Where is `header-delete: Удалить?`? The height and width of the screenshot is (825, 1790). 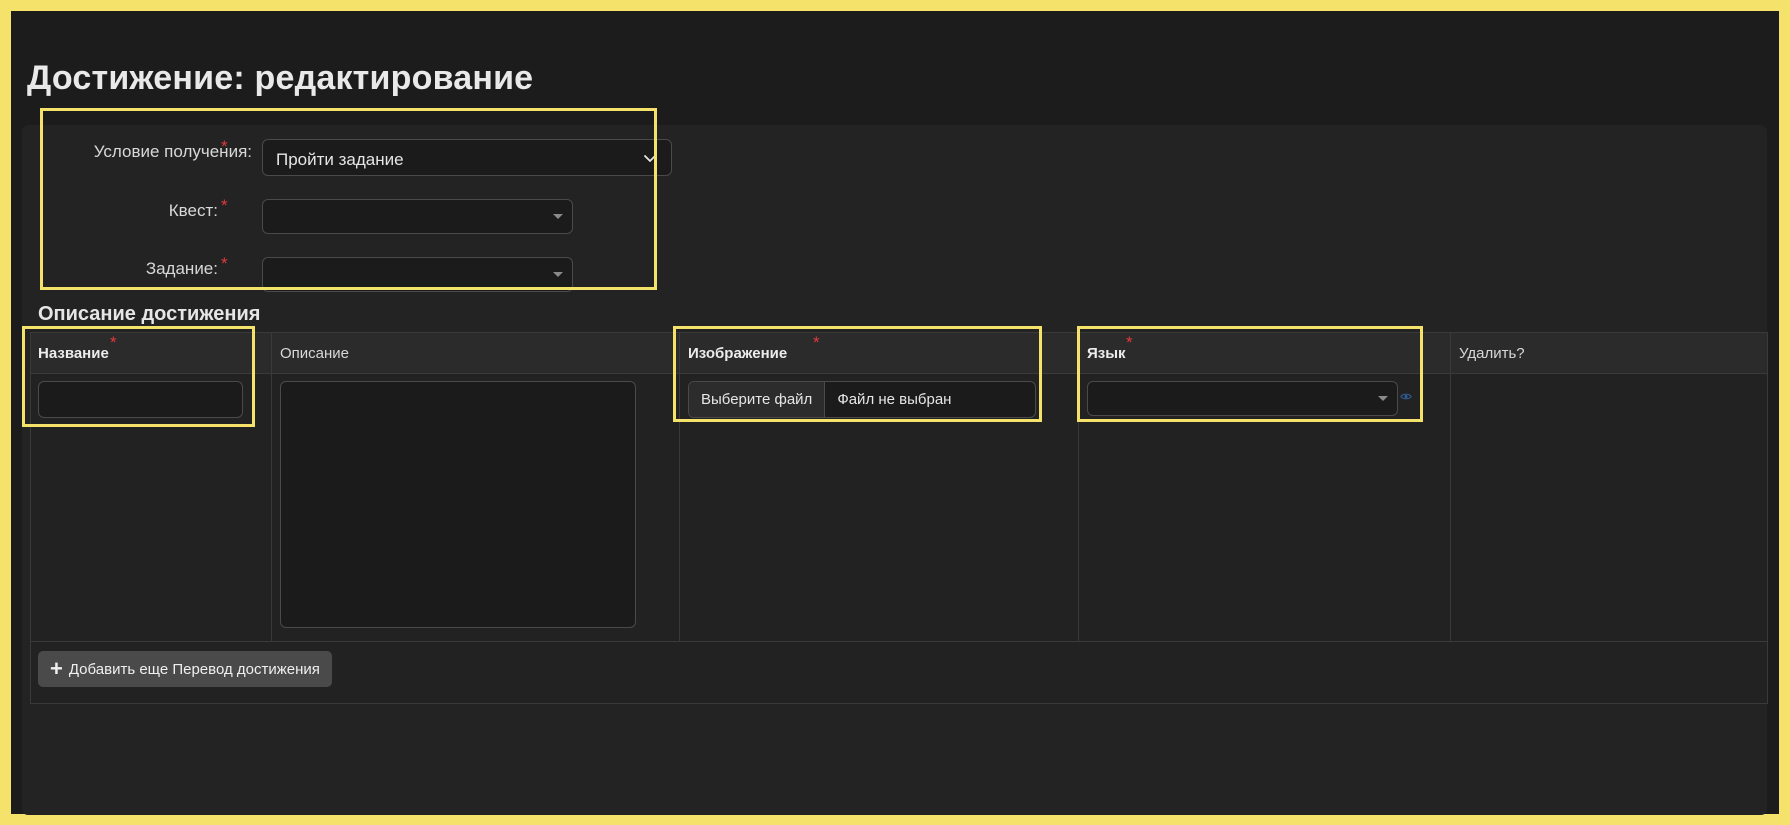 header-delete: Удалить? is located at coordinates (1492, 353).